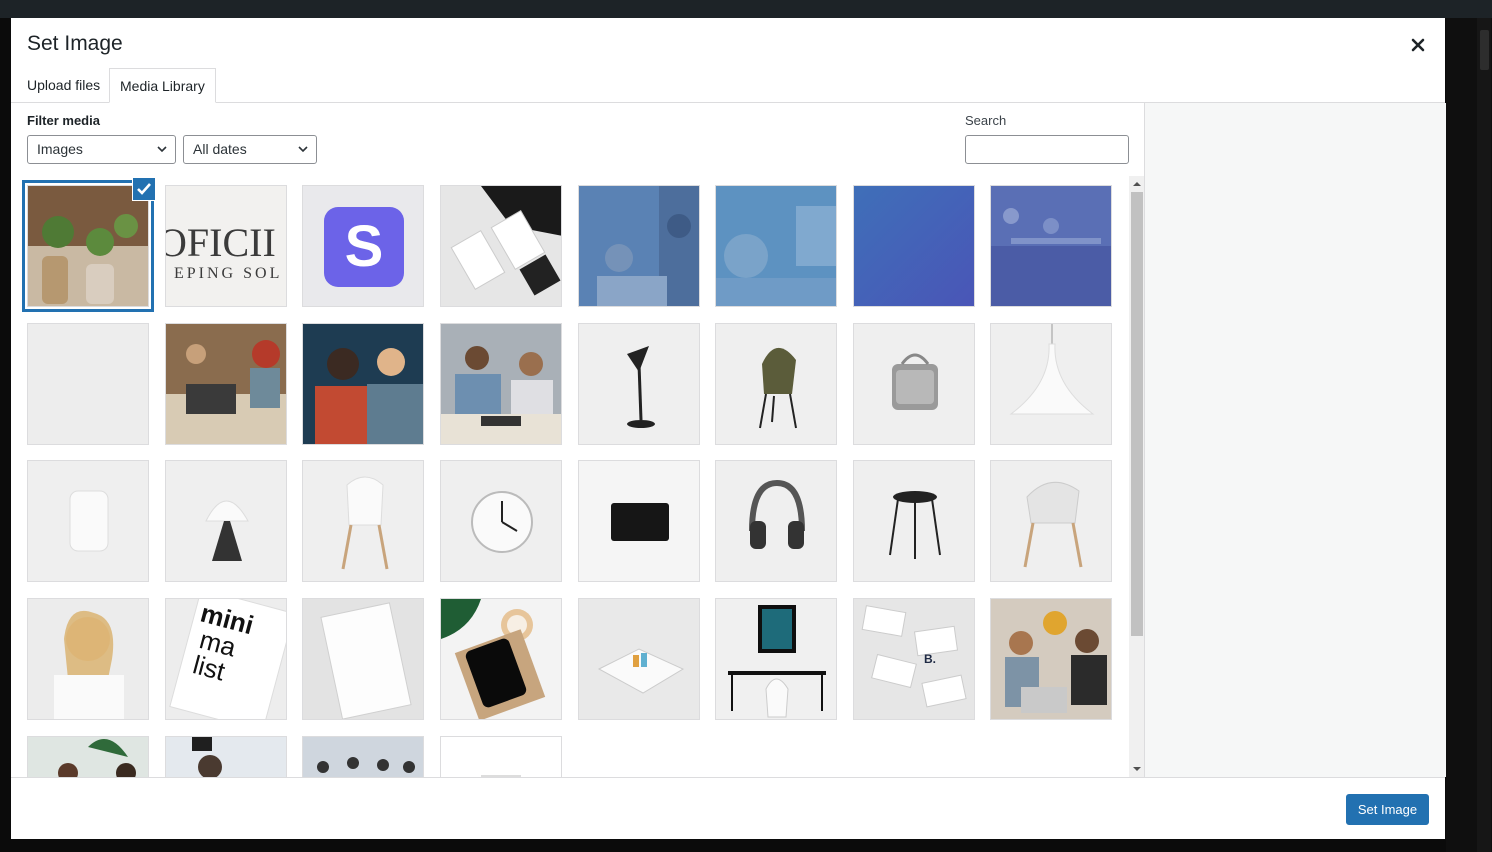  Describe the element at coordinates (363, 659) in the screenshot. I see `media-thumbnail-white-business-card` at that location.